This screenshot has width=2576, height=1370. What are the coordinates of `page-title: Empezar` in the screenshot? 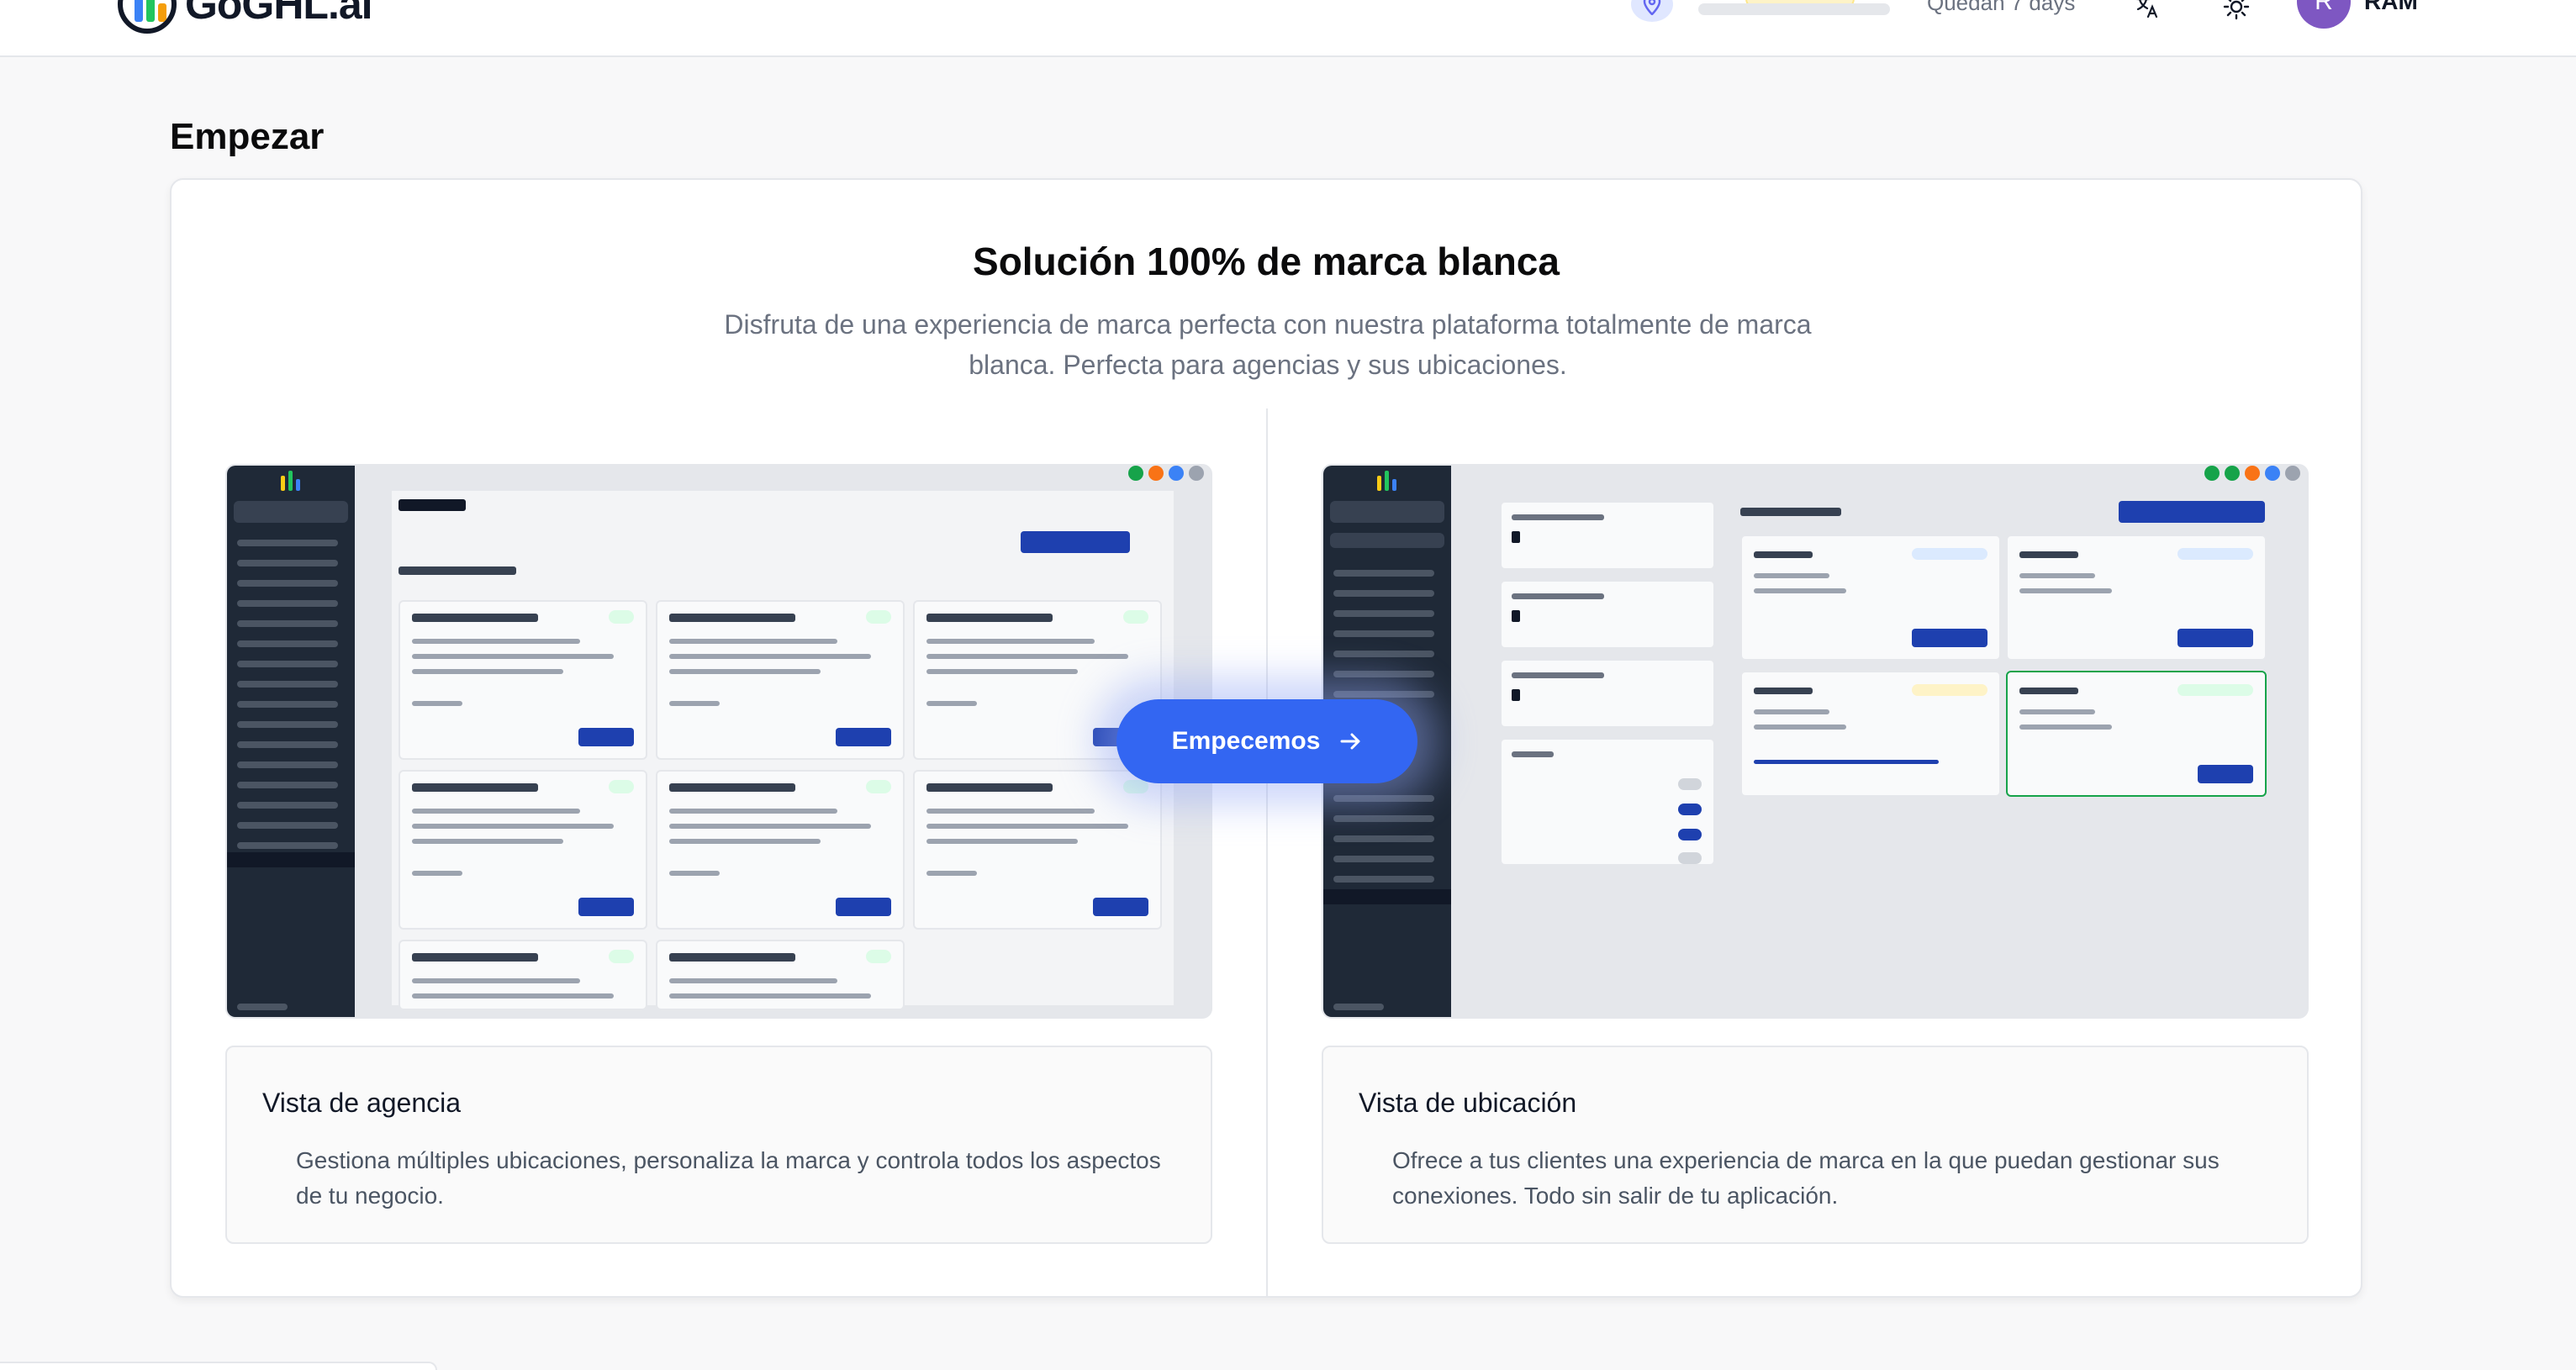 It's located at (247, 136).